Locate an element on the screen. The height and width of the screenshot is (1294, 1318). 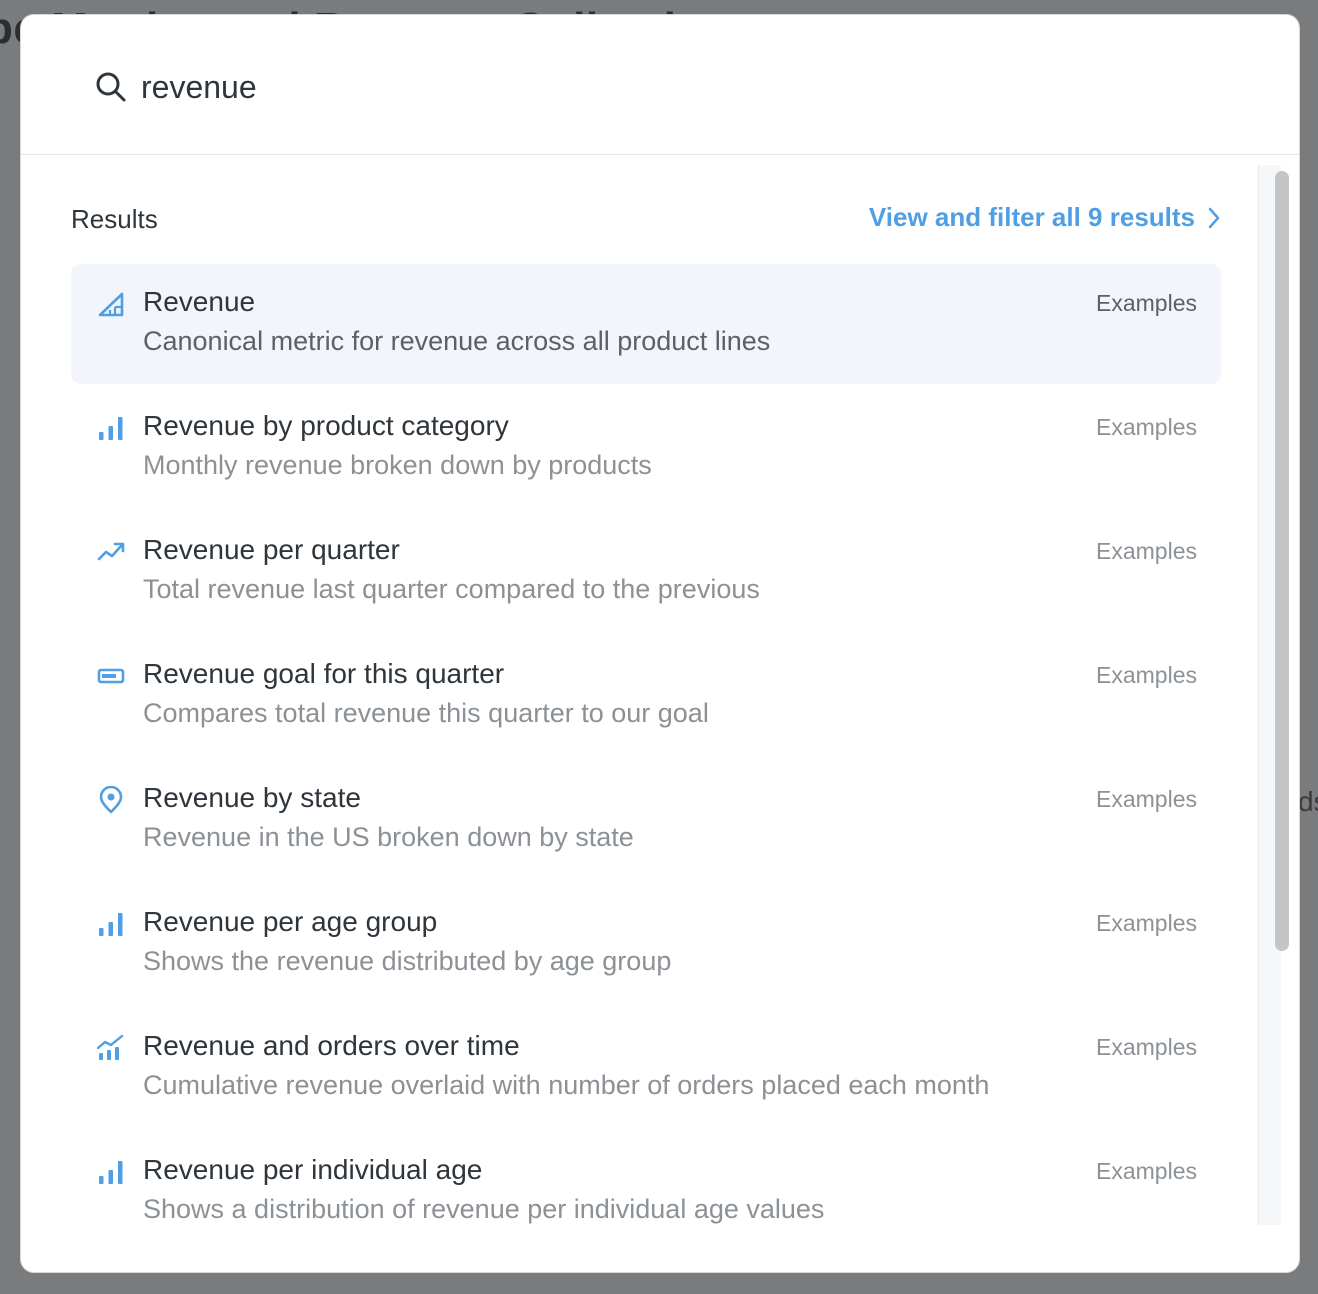
chevron-right-icon is located at coordinates (1214, 217).